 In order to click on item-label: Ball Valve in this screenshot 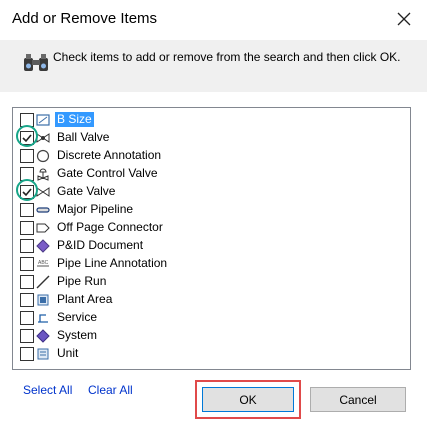, I will do `click(83, 137)`.